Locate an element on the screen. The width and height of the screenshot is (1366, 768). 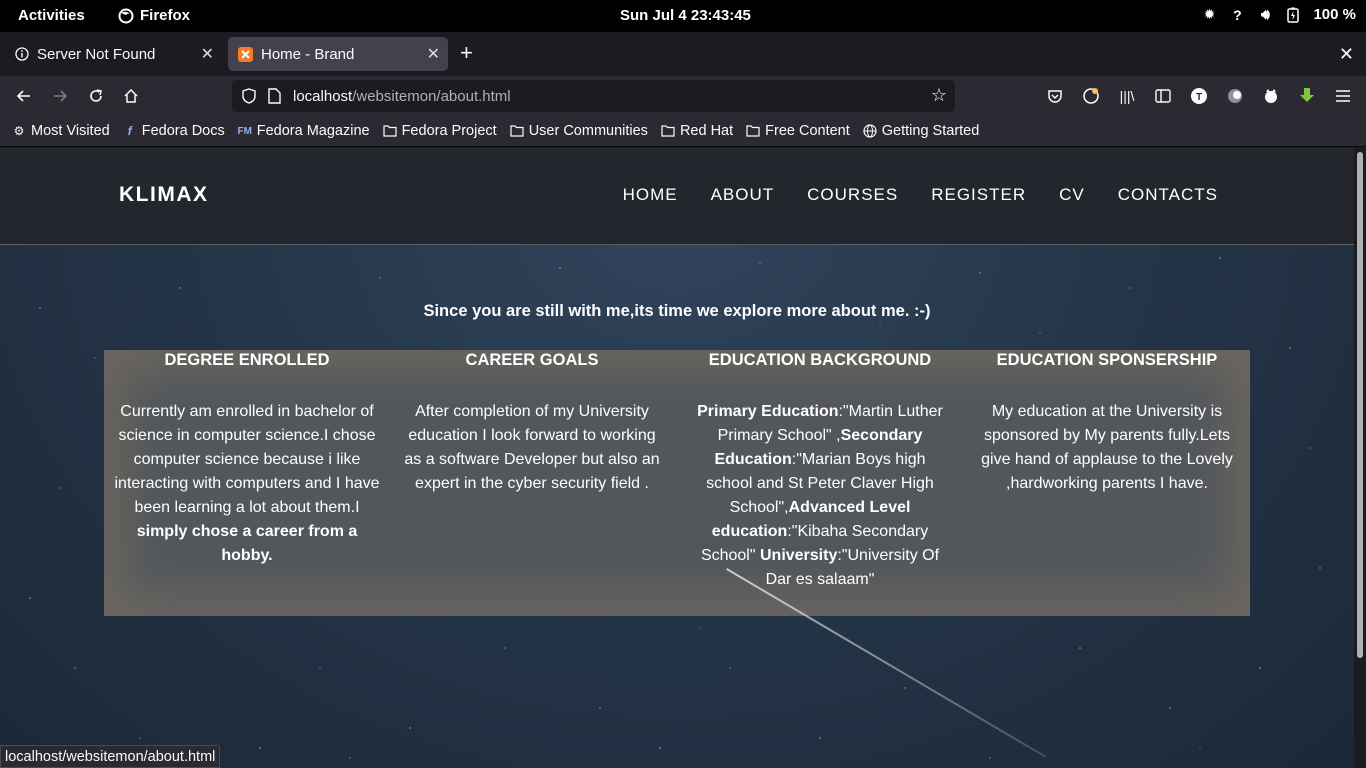
bookmark-fedora-magazine: FM Fedora Magazine is located at coordinates (304, 131).